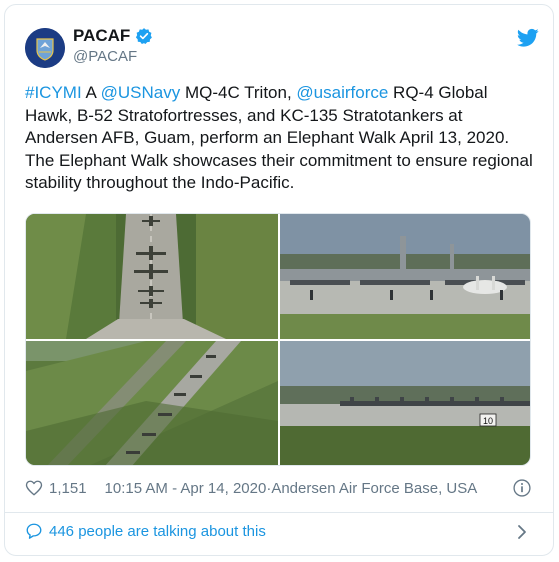 This screenshot has width=559, height=562. I want to click on photo-runway-diagonal, so click(152, 403).